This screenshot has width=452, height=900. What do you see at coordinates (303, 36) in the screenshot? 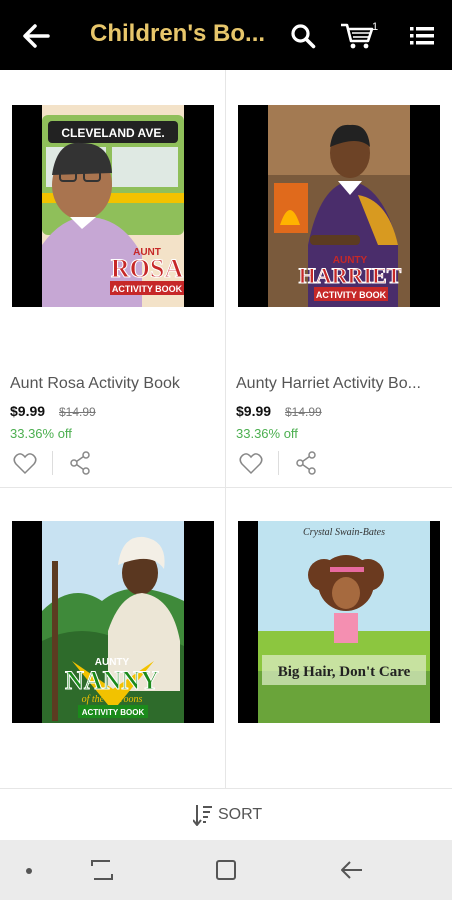
I see `search-icon` at bounding box center [303, 36].